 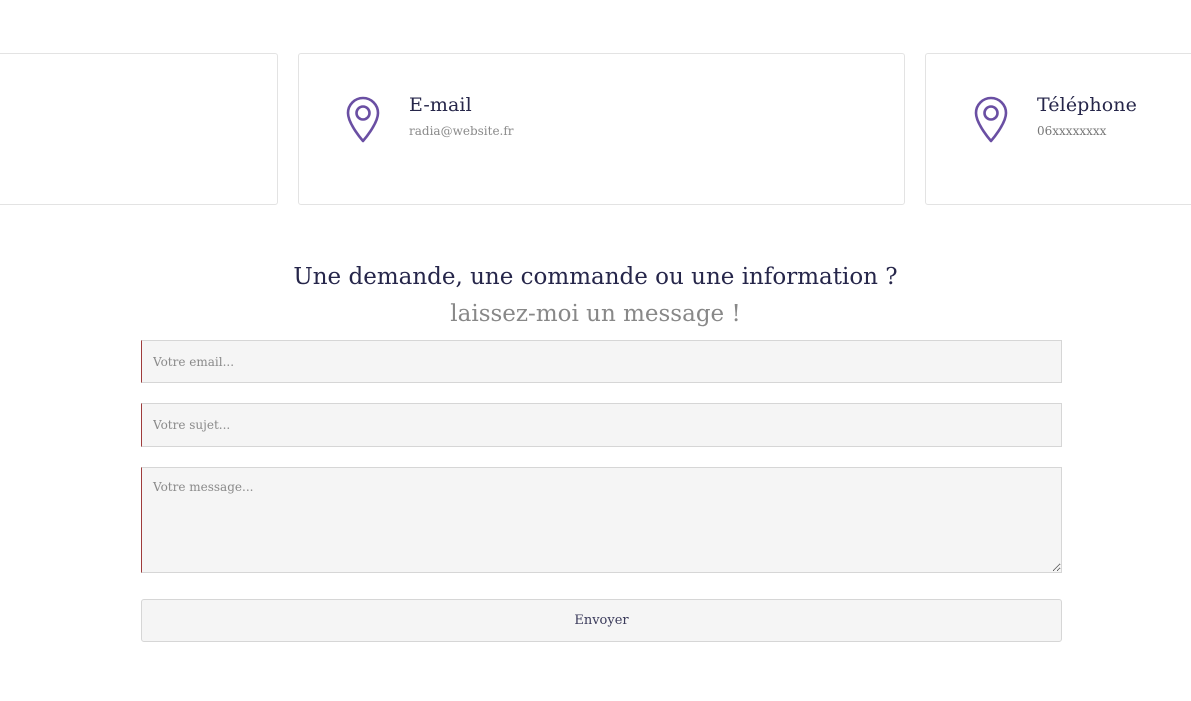 I want to click on email-card-title: E-mail, so click(x=440, y=105).